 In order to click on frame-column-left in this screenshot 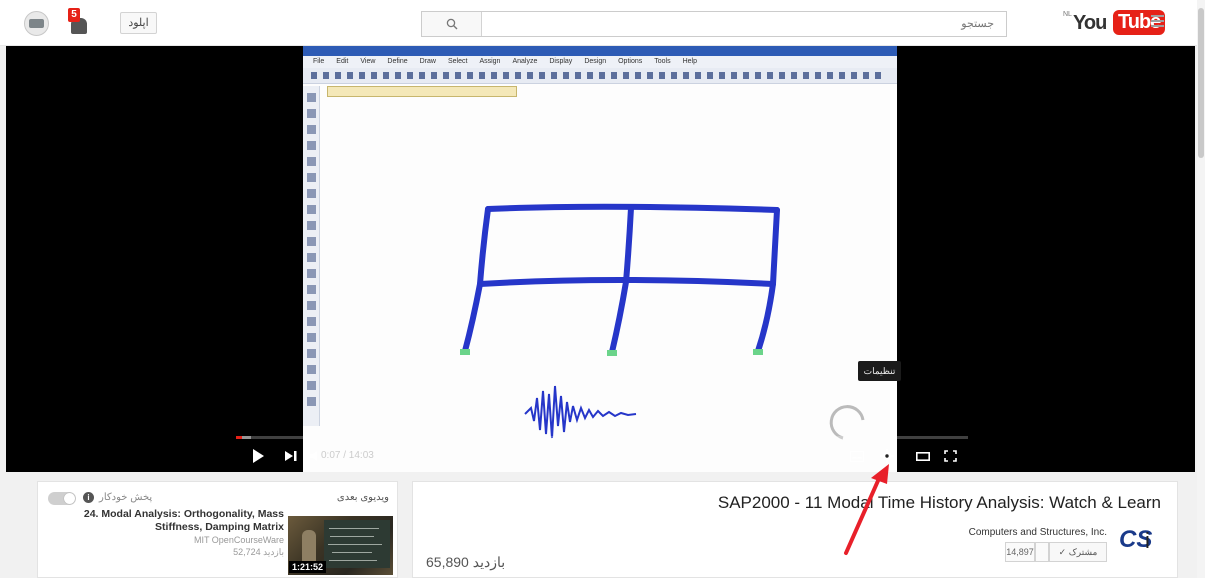, I will do `click(476, 280)`.